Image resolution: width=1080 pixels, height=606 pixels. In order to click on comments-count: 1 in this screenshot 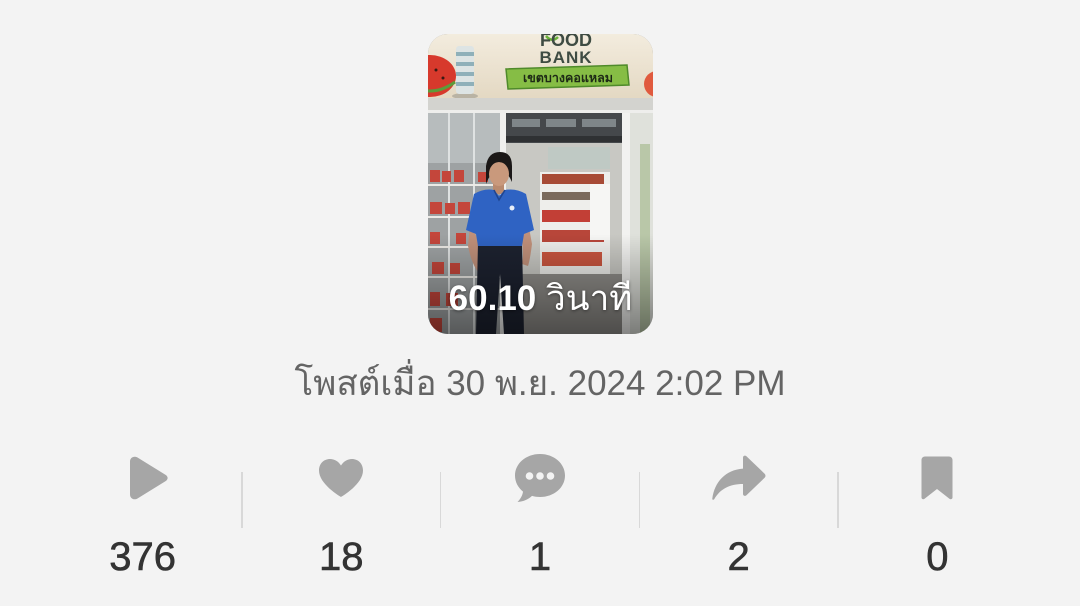, I will do `click(540, 557)`.